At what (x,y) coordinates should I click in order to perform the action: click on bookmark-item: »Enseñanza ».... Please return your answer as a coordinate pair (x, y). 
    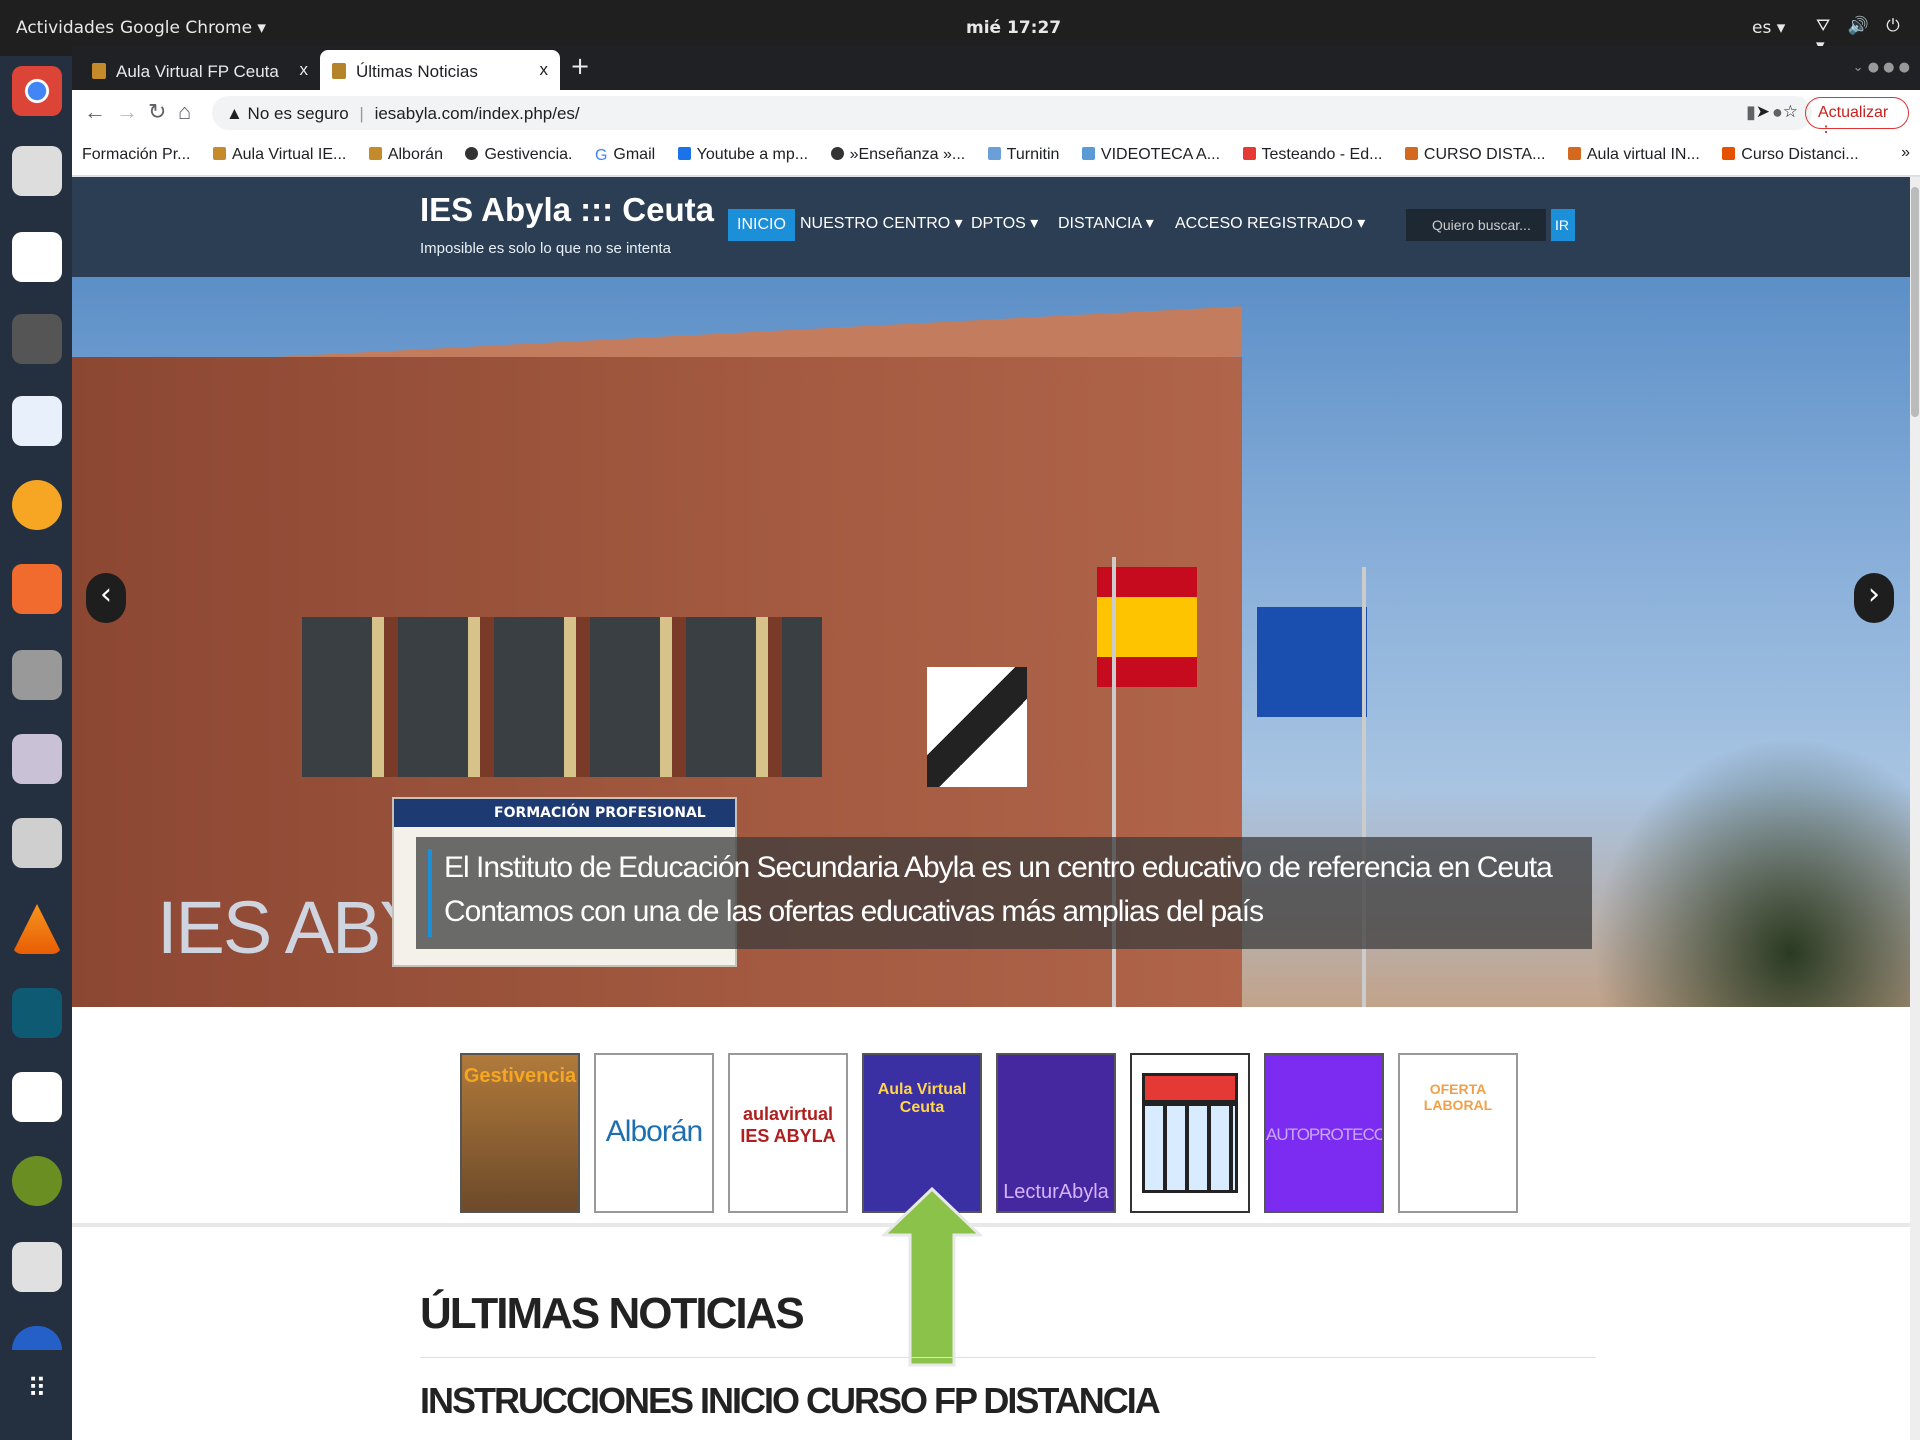
    Looking at the image, I should click on (897, 150).